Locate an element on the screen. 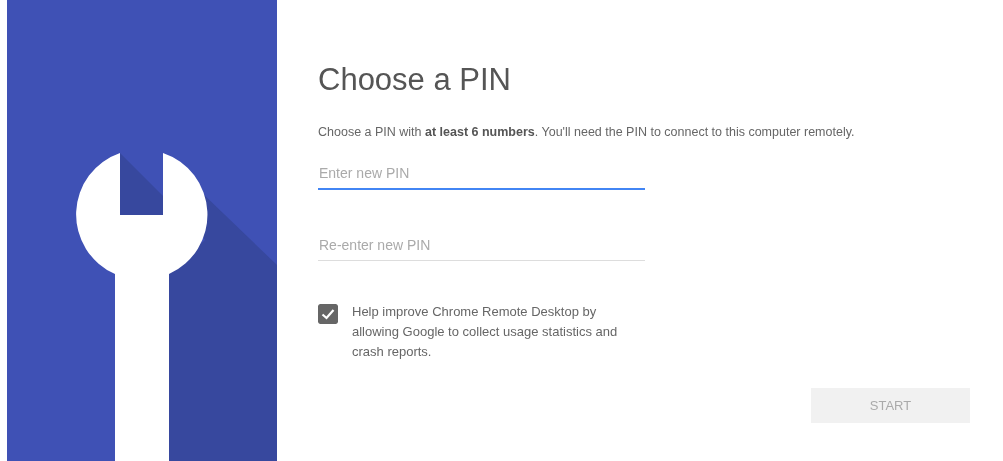 This screenshot has width=1003, height=461. page-title: Choose a PIN is located at coordinates (415, 80).